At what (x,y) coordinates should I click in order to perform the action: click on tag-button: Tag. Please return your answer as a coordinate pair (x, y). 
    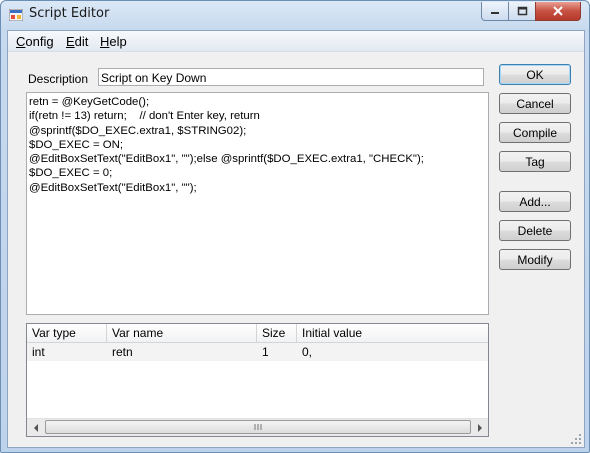
    Looking at the image, I should click on (535, 161).